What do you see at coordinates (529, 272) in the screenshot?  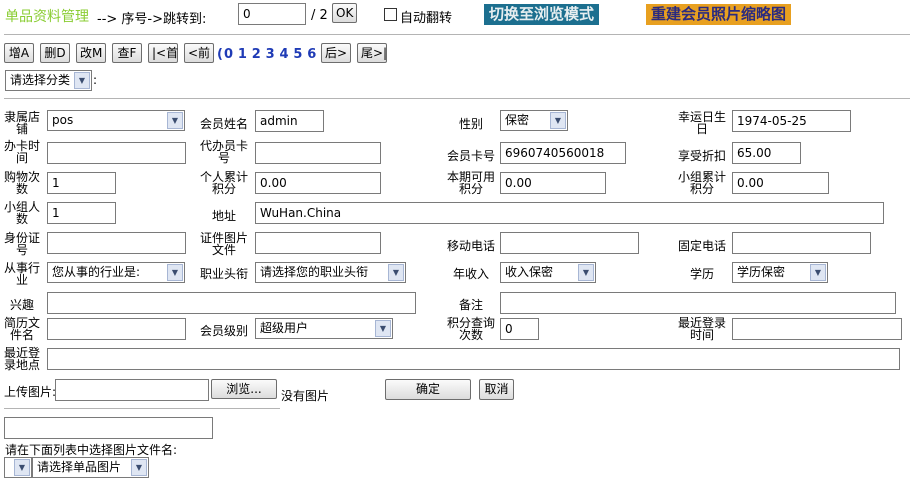 I see `income-select-value: 收入保密` at bounding box center [529, 272].